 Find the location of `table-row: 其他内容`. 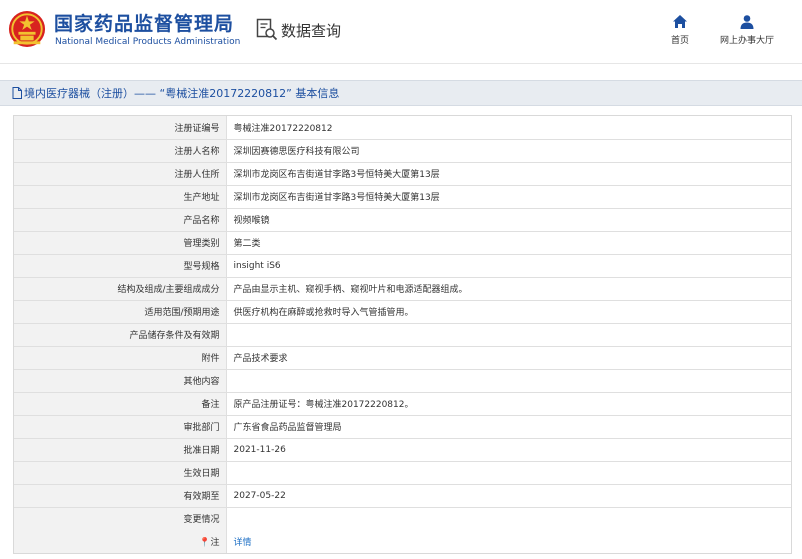

table-row: 其他内容 is located at coordinates (402, 381).